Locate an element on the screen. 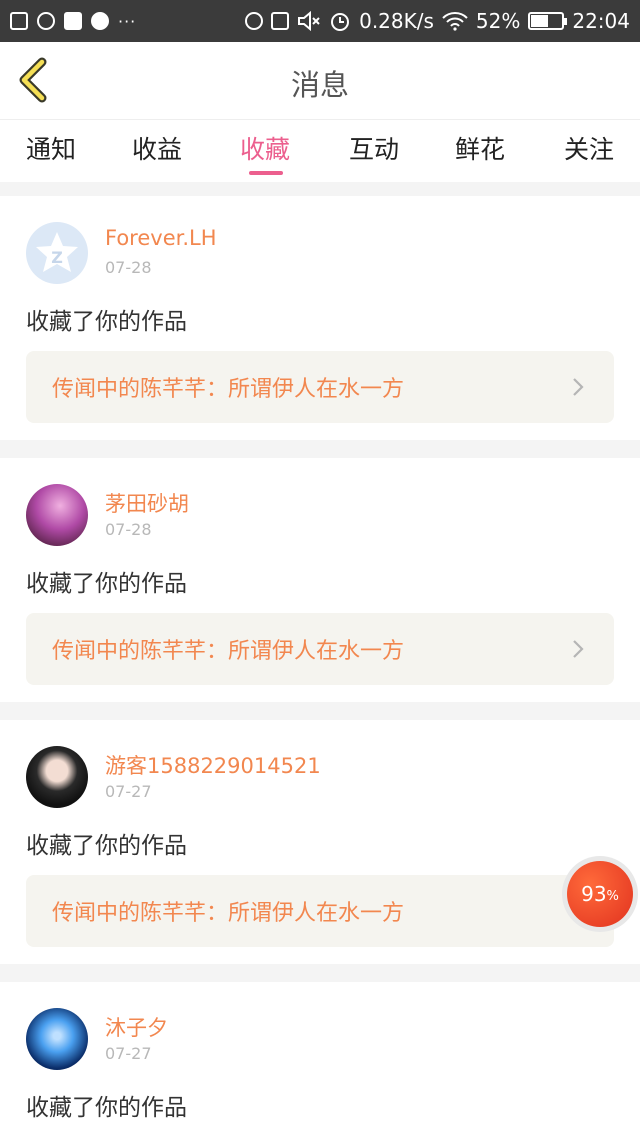  notification-card: 沐子夕 07-27 收藏了你的作品 is located at coordinates (320, 1060).